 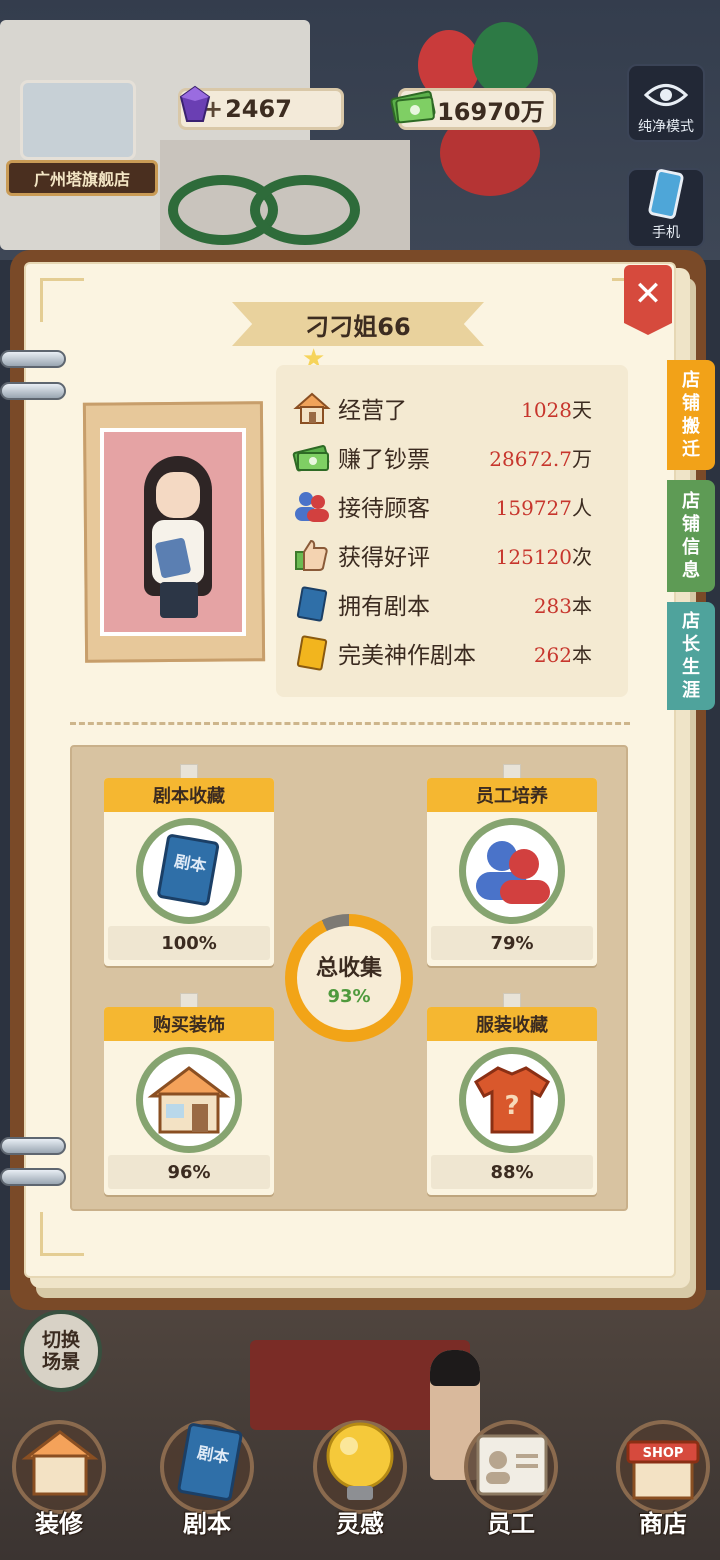 What do you see at coordinates (663, 1470) in the screenshot?
I see `shop-icon: SHOP` at bounding box center [663, 1470].